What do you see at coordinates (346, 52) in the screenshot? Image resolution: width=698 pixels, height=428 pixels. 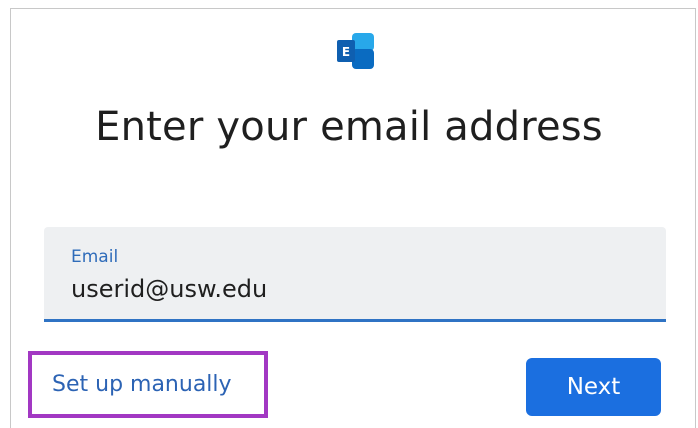 I see `logo-letter: E` at bounding box center [346, 52].